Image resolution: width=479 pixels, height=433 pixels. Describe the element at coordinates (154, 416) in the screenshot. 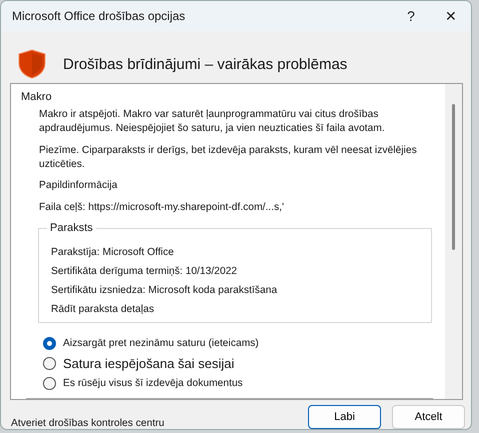

I see `trust-center-link: Atveriet drošības kontroles centru` at that location.